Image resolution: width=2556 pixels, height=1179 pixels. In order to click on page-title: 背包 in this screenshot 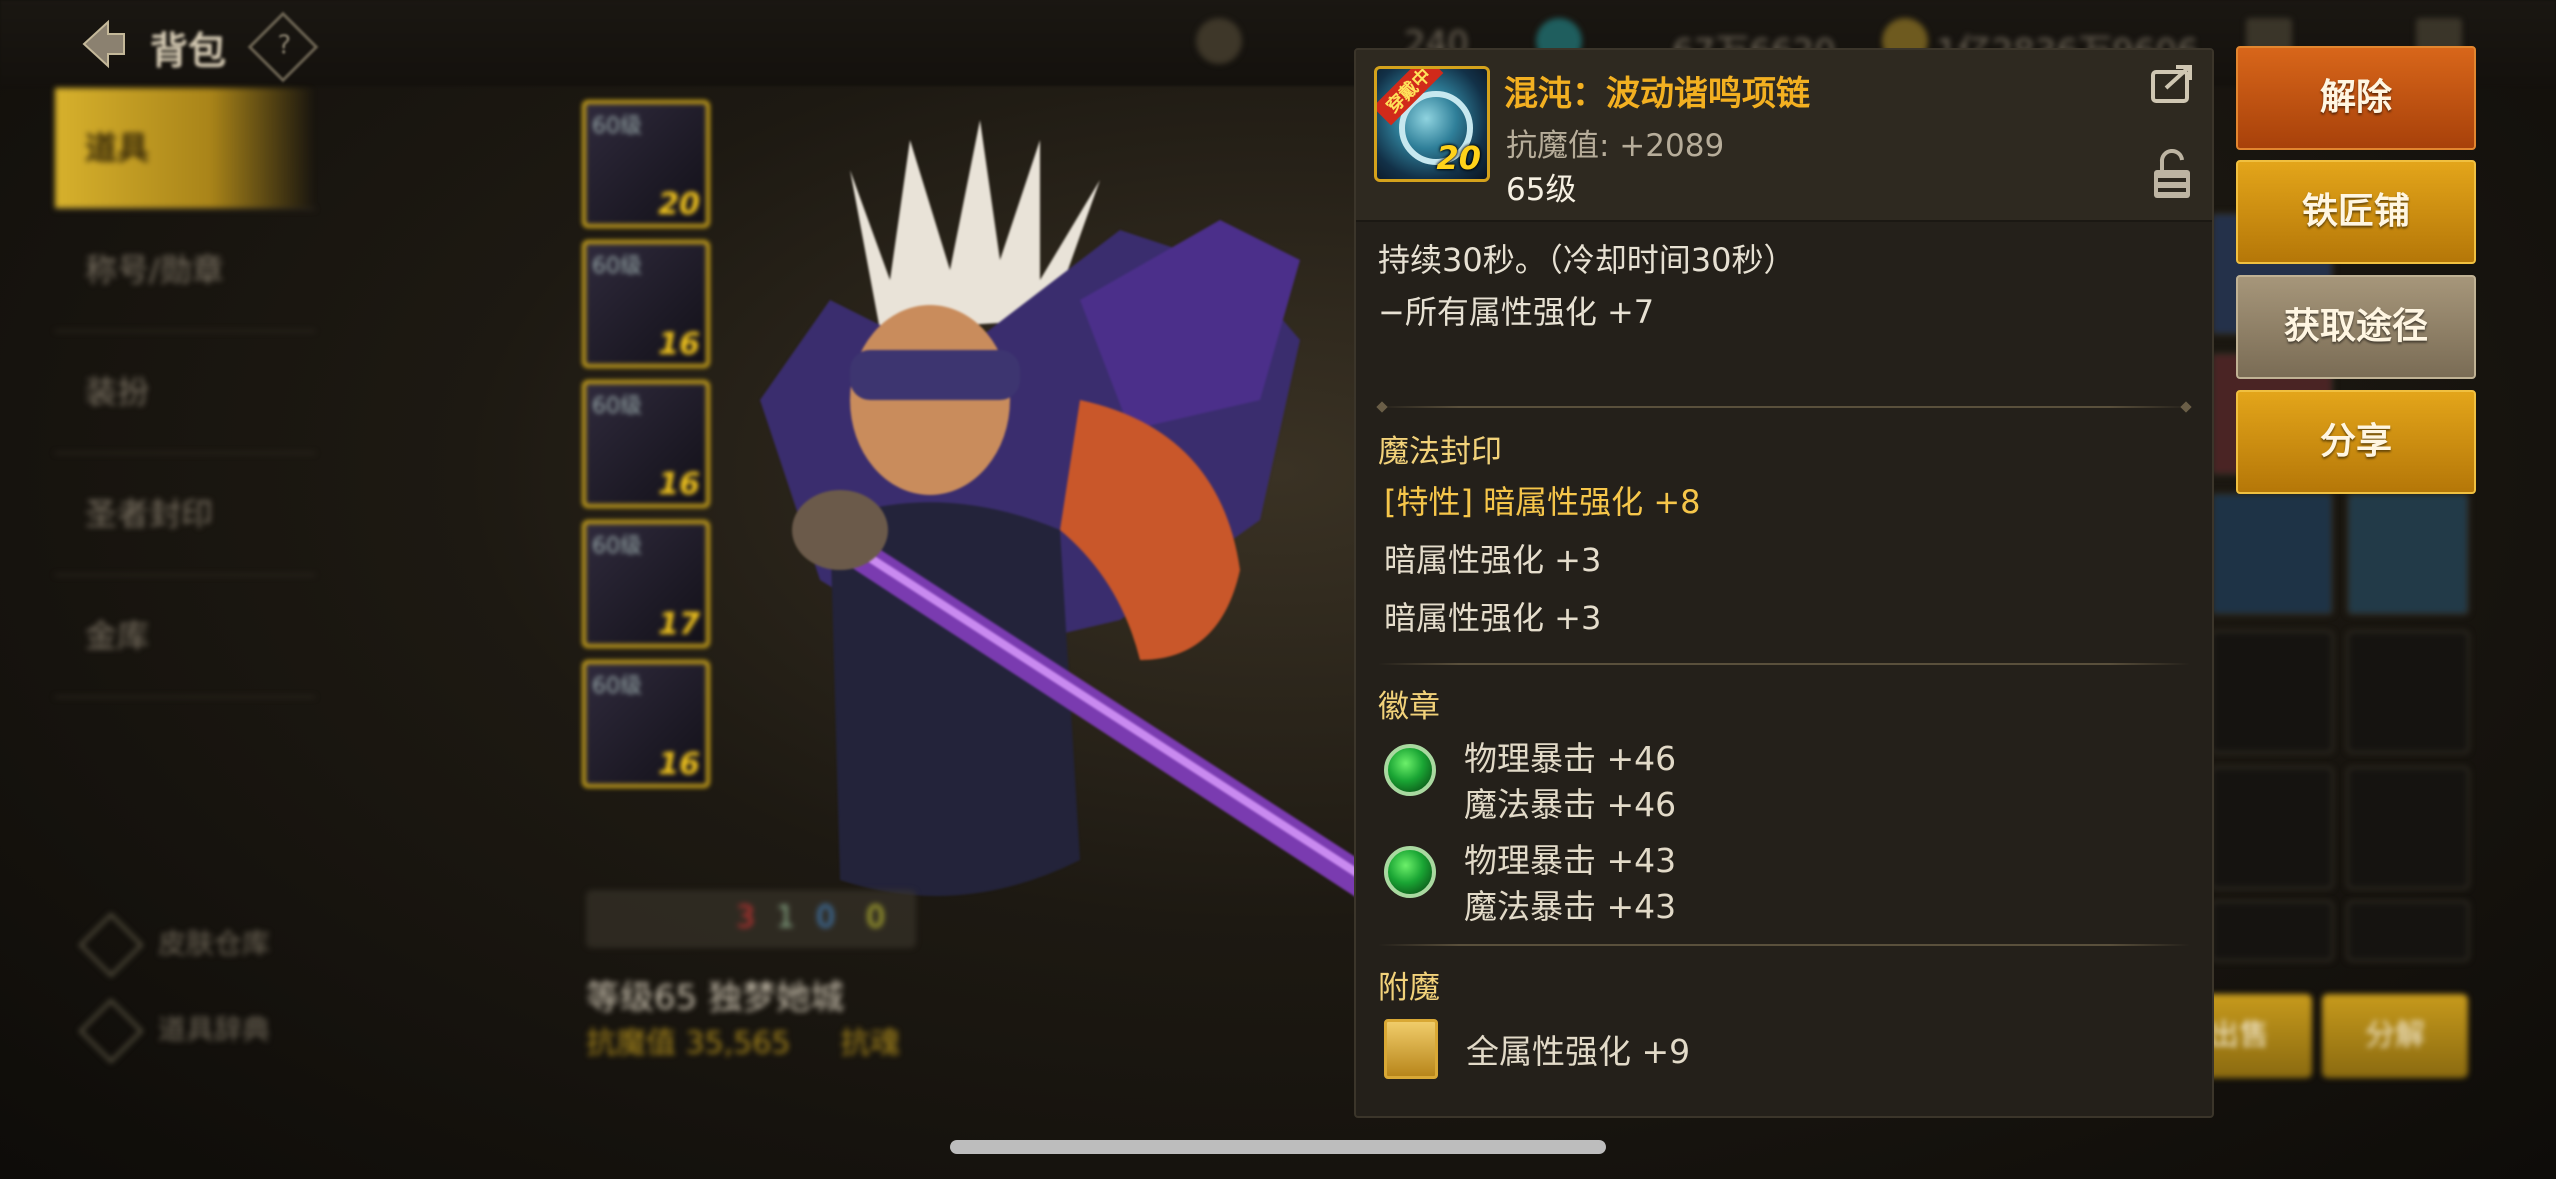, I will do `click(188, 51)`.